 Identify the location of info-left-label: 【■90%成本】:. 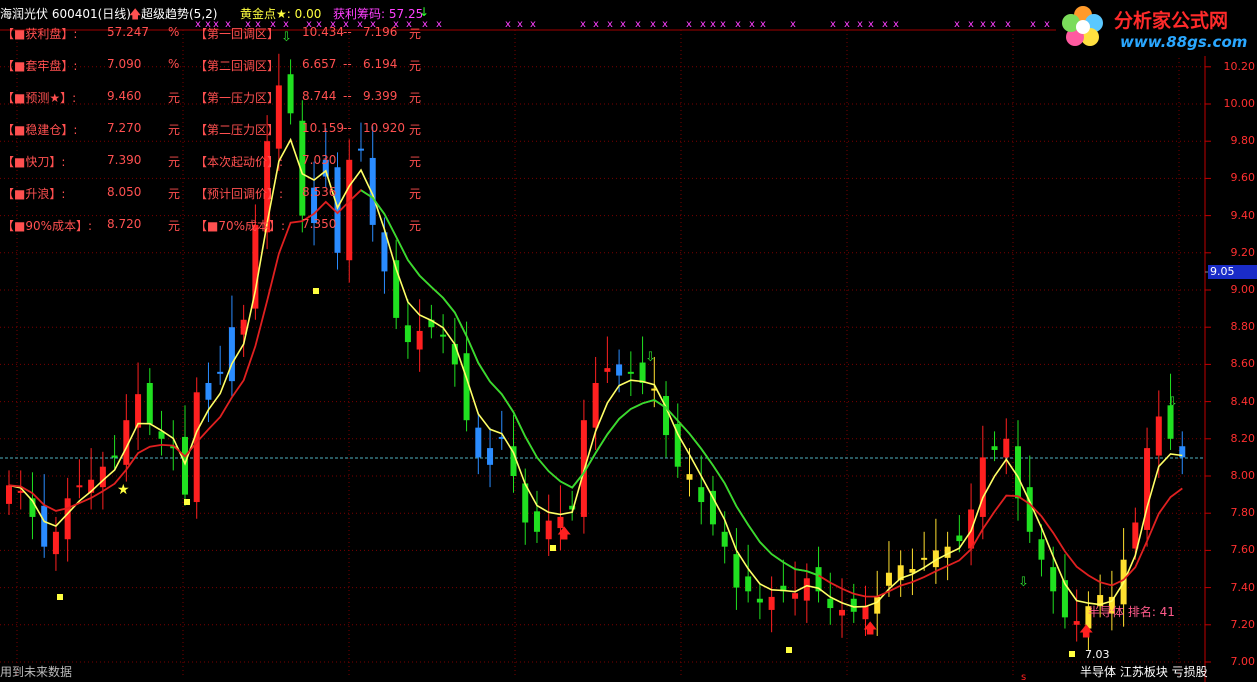
(47, 226).